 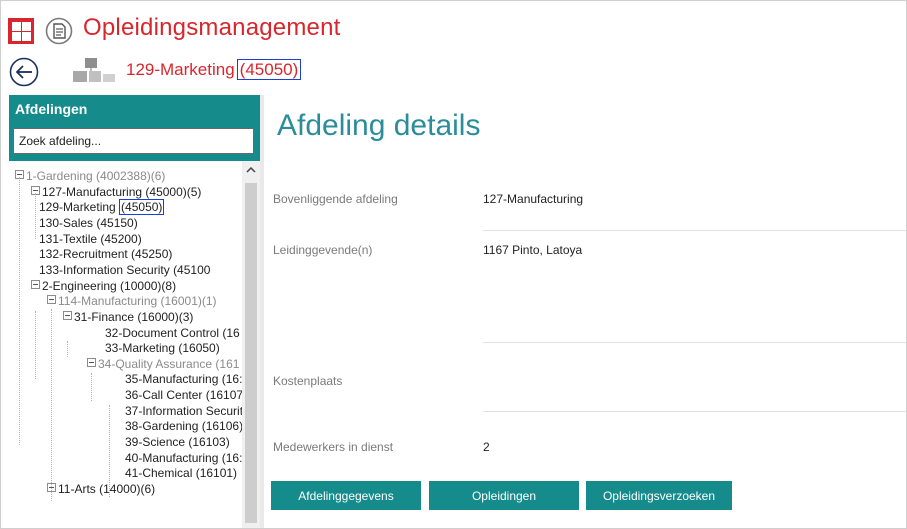 I want to click on tree-item-label: 132-Recruitment (45250), so click(x=106, y=254).